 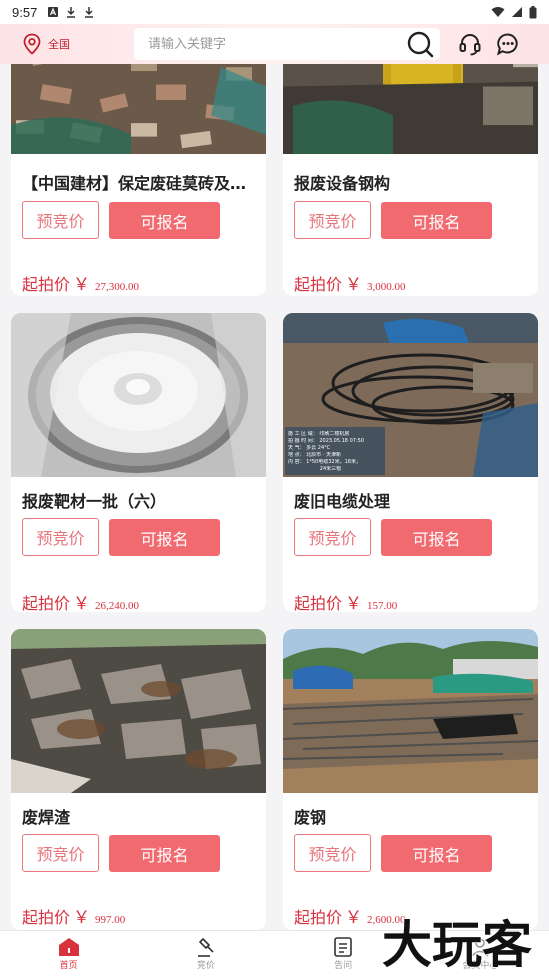 I want to click on nav-bidding: 竞价, so click(x=205, y=954).